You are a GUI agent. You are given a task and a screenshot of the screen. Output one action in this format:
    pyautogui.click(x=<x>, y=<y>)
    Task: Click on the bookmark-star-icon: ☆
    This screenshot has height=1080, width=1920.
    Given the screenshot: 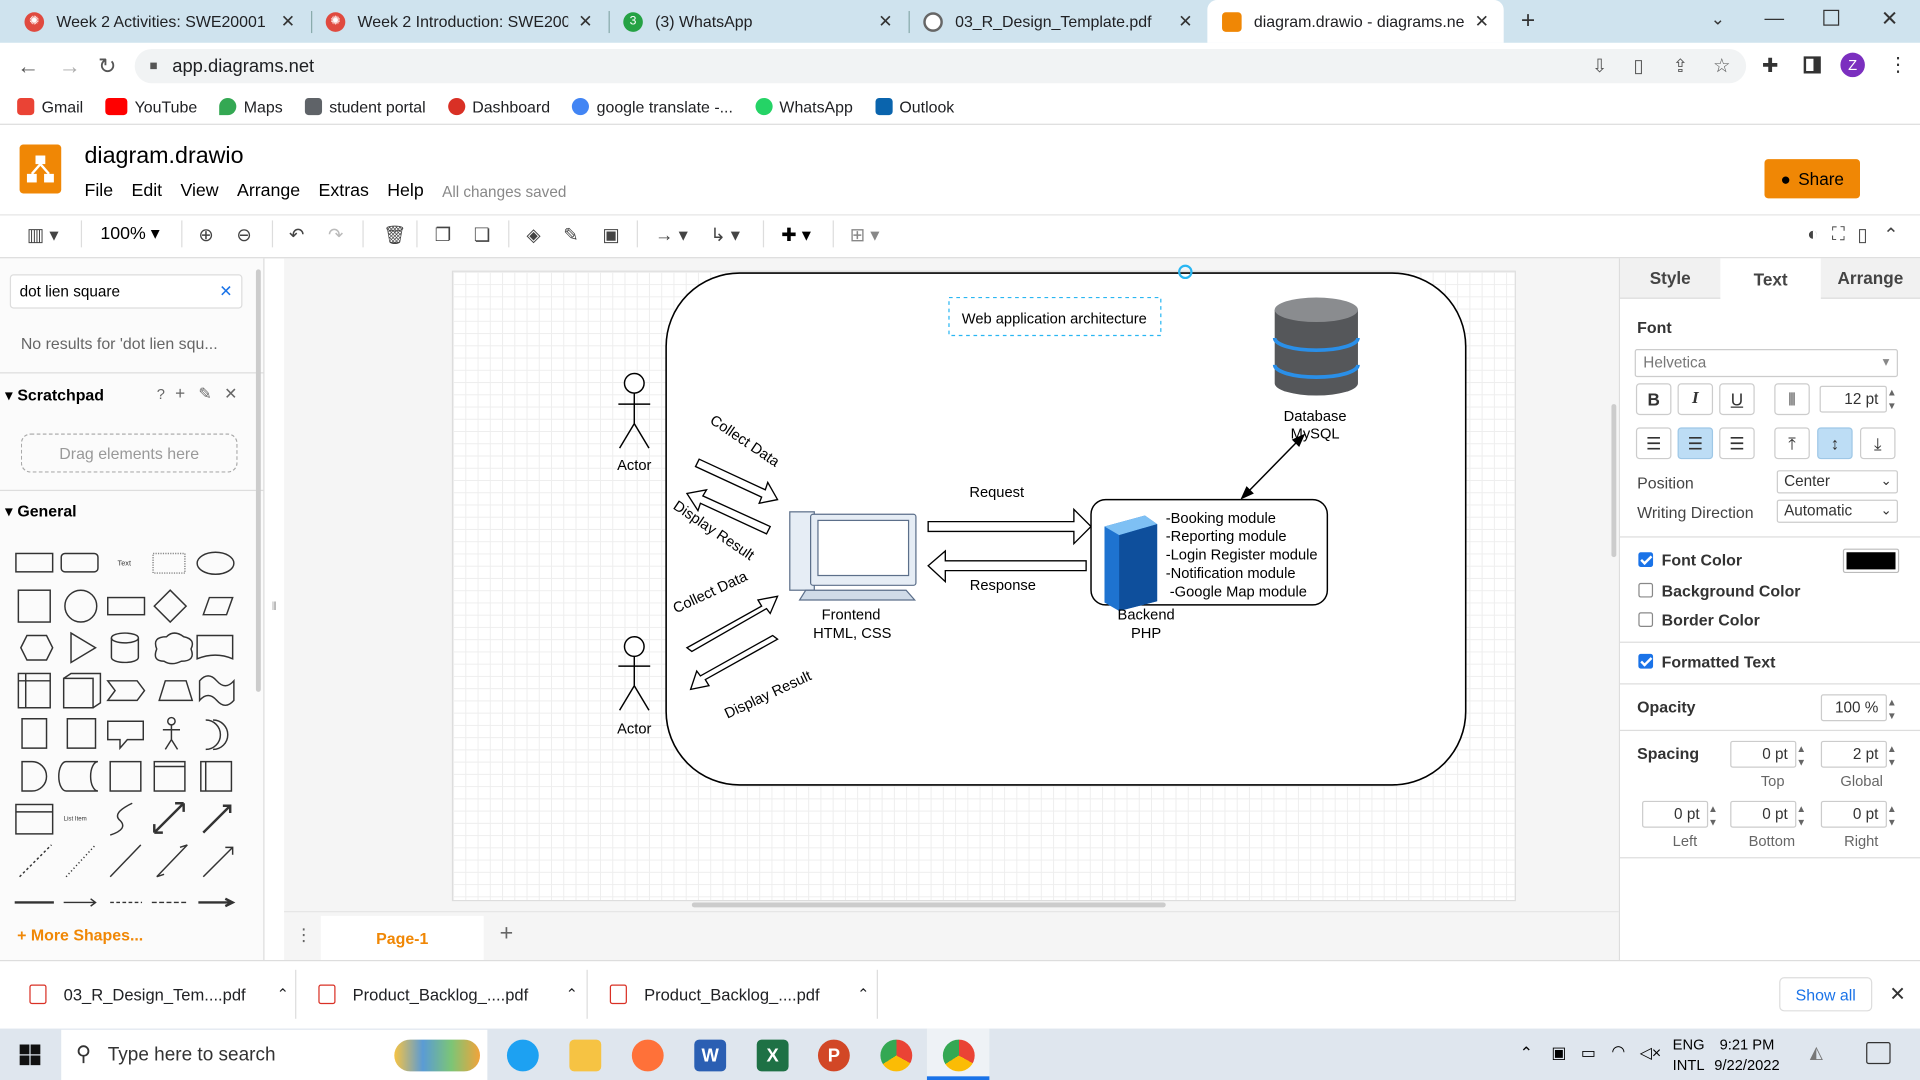 What is the action you would take?
    pyautogui.click(x=1722, y=66)
    